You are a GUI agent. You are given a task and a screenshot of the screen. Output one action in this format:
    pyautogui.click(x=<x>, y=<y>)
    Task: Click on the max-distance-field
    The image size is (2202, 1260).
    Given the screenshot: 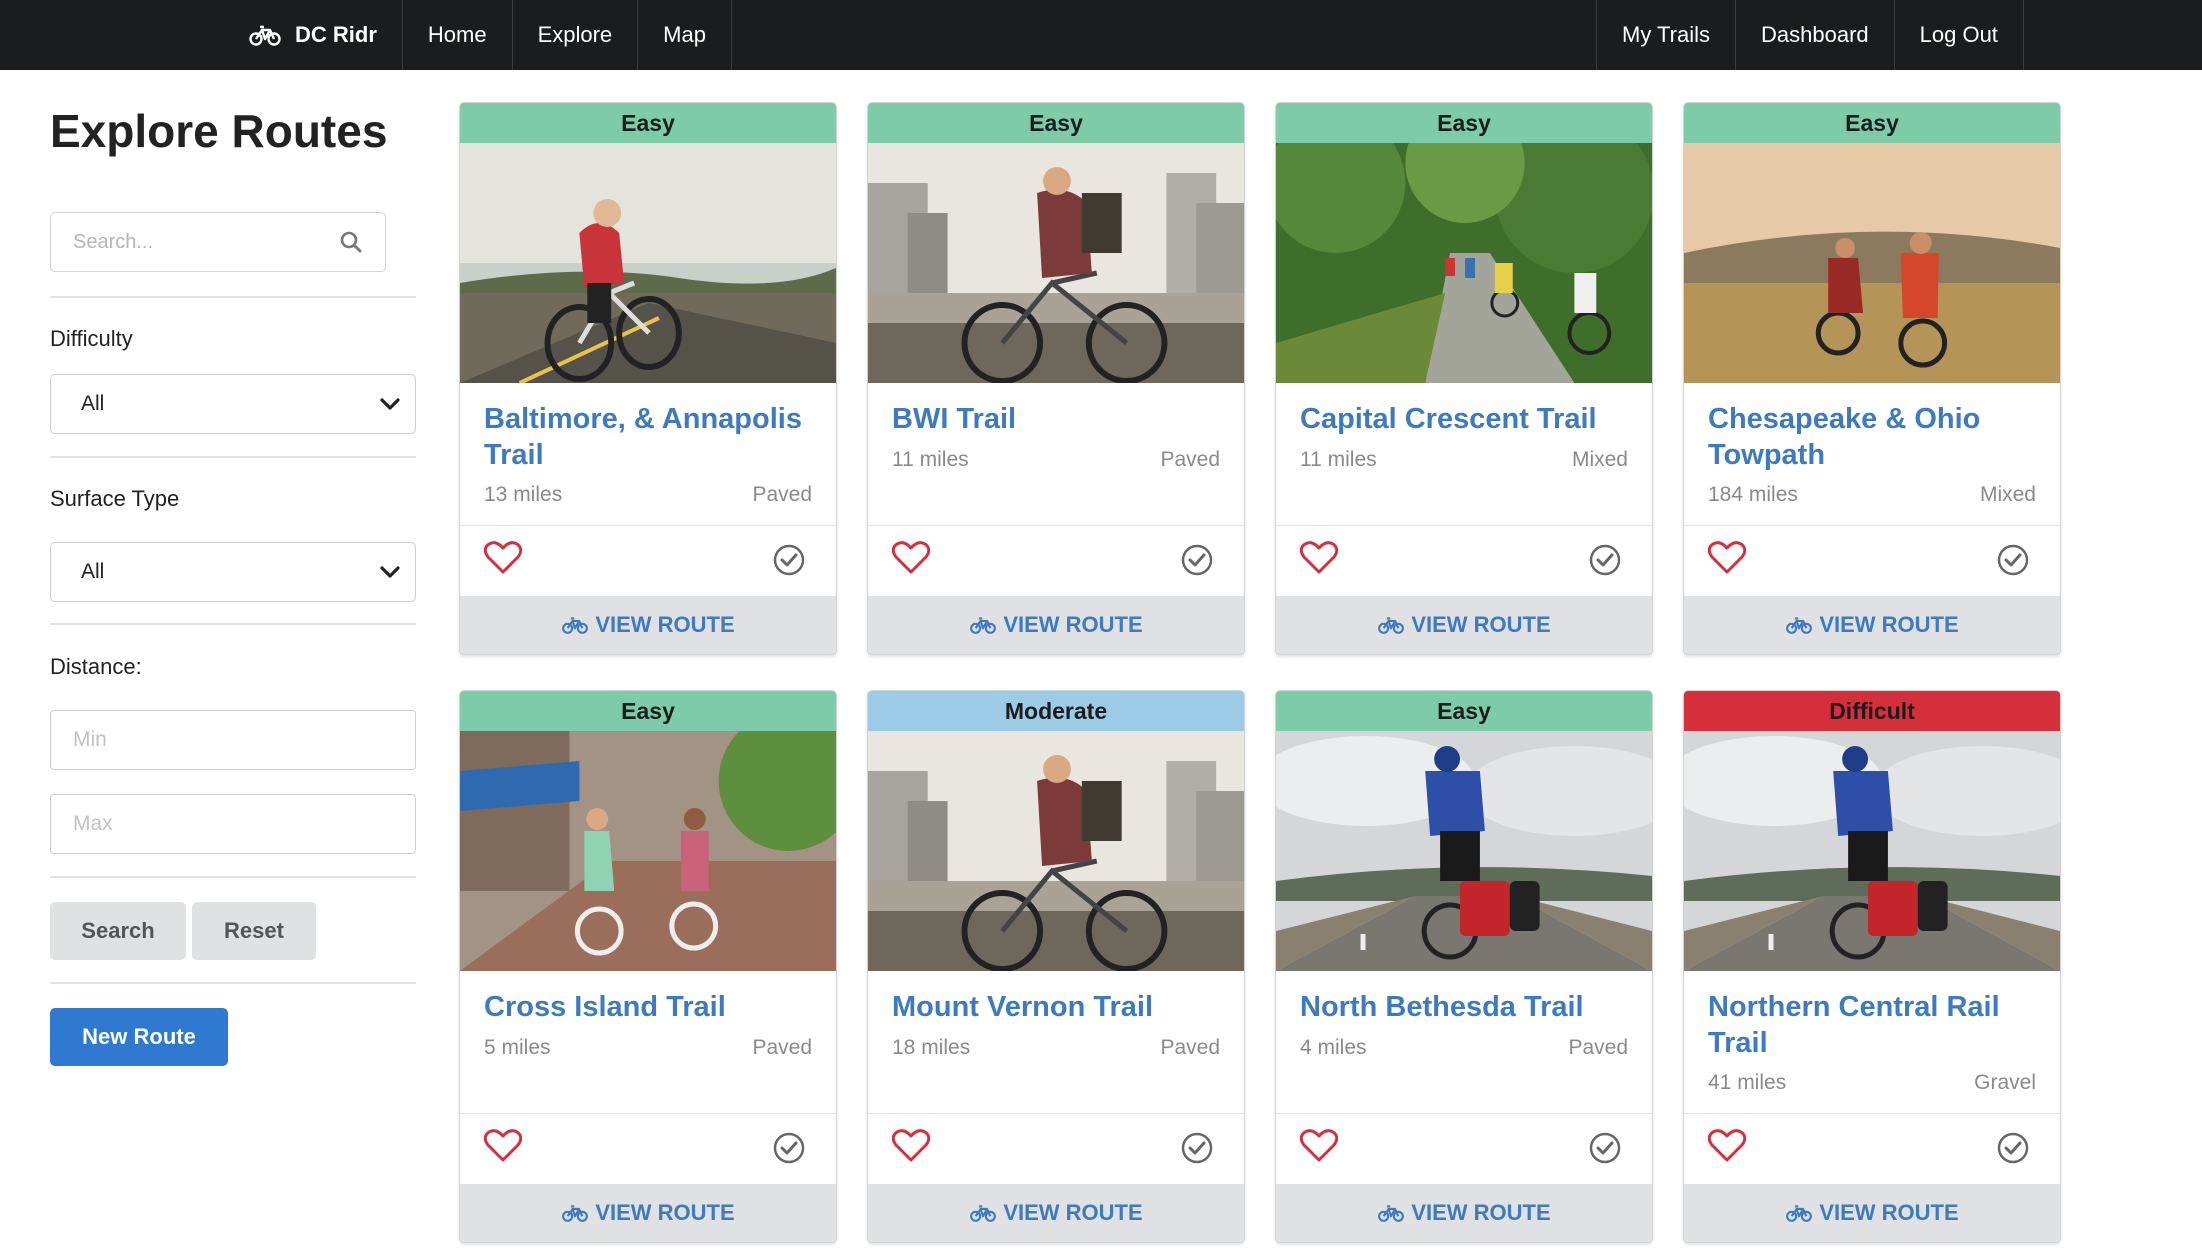 What is the action you would take?
    pyautogui.click(x=233, y=824)
    